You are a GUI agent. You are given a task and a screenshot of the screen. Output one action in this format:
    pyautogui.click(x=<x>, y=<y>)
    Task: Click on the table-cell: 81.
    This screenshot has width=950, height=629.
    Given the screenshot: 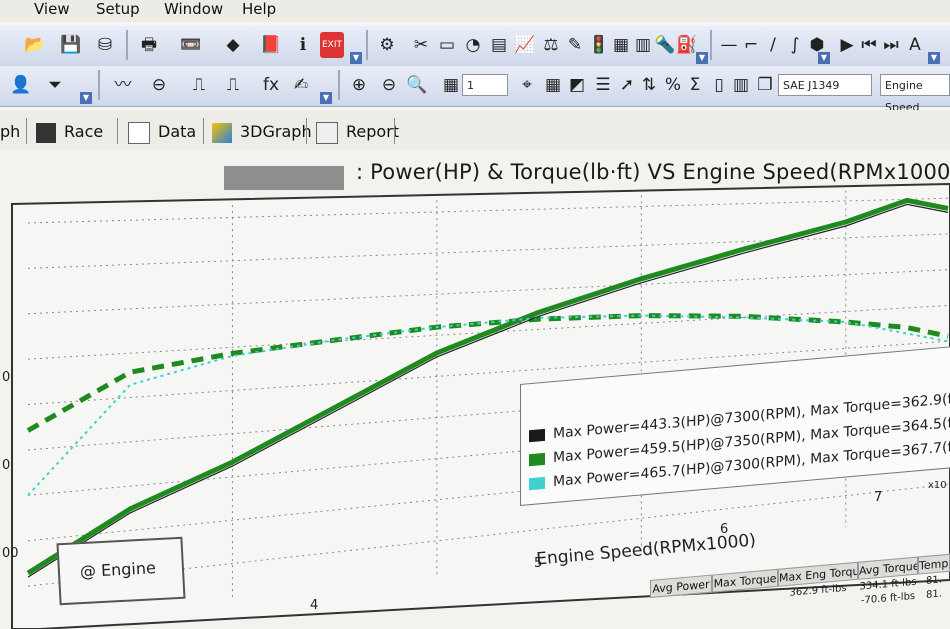 What is the action you would take?
    pyautogui.click(x=934, y=594)
    